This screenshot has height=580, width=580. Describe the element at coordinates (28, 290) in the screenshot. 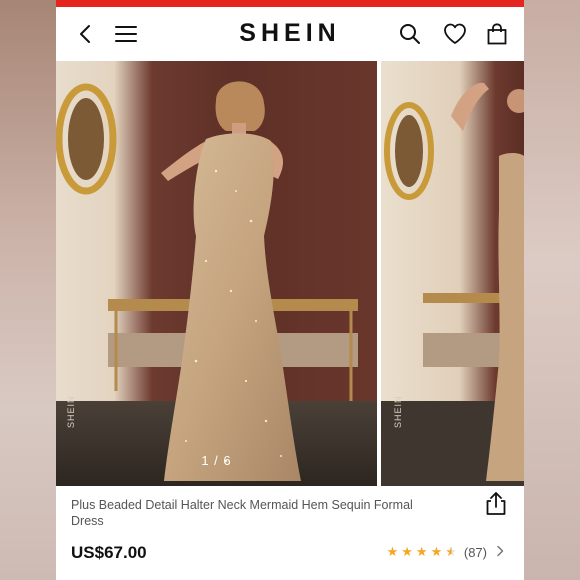

I see `background-left` at that location.